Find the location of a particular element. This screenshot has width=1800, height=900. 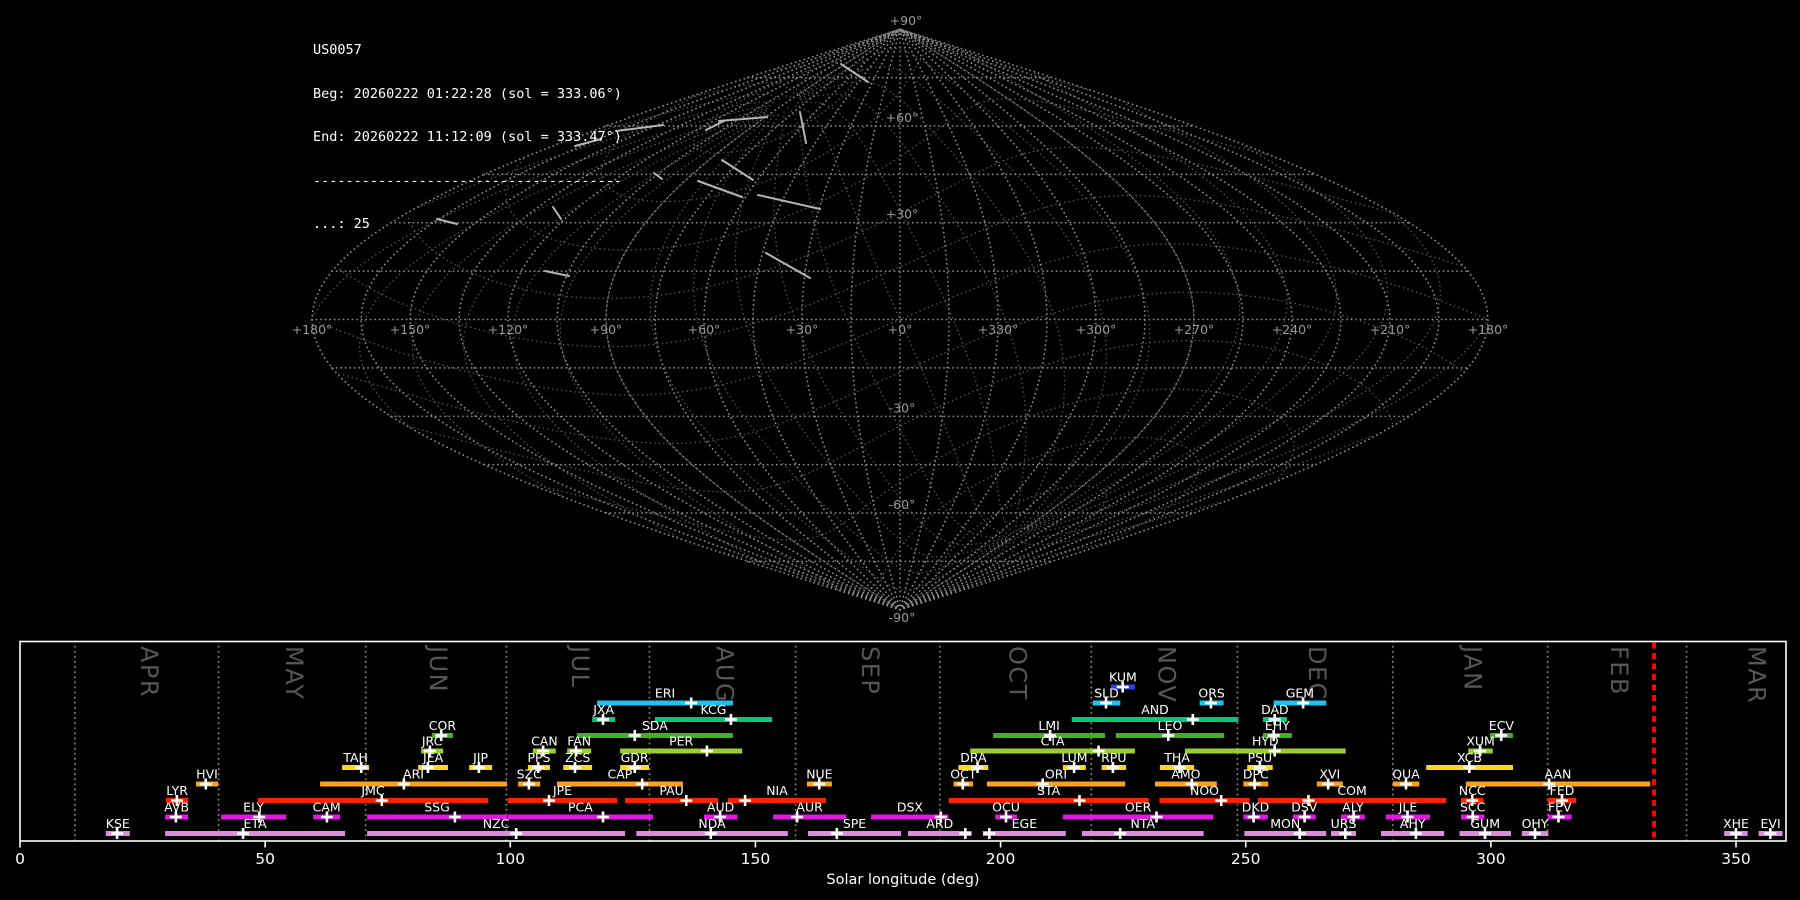

axis-tick-label: 0 is located at coordinates (20, 859).